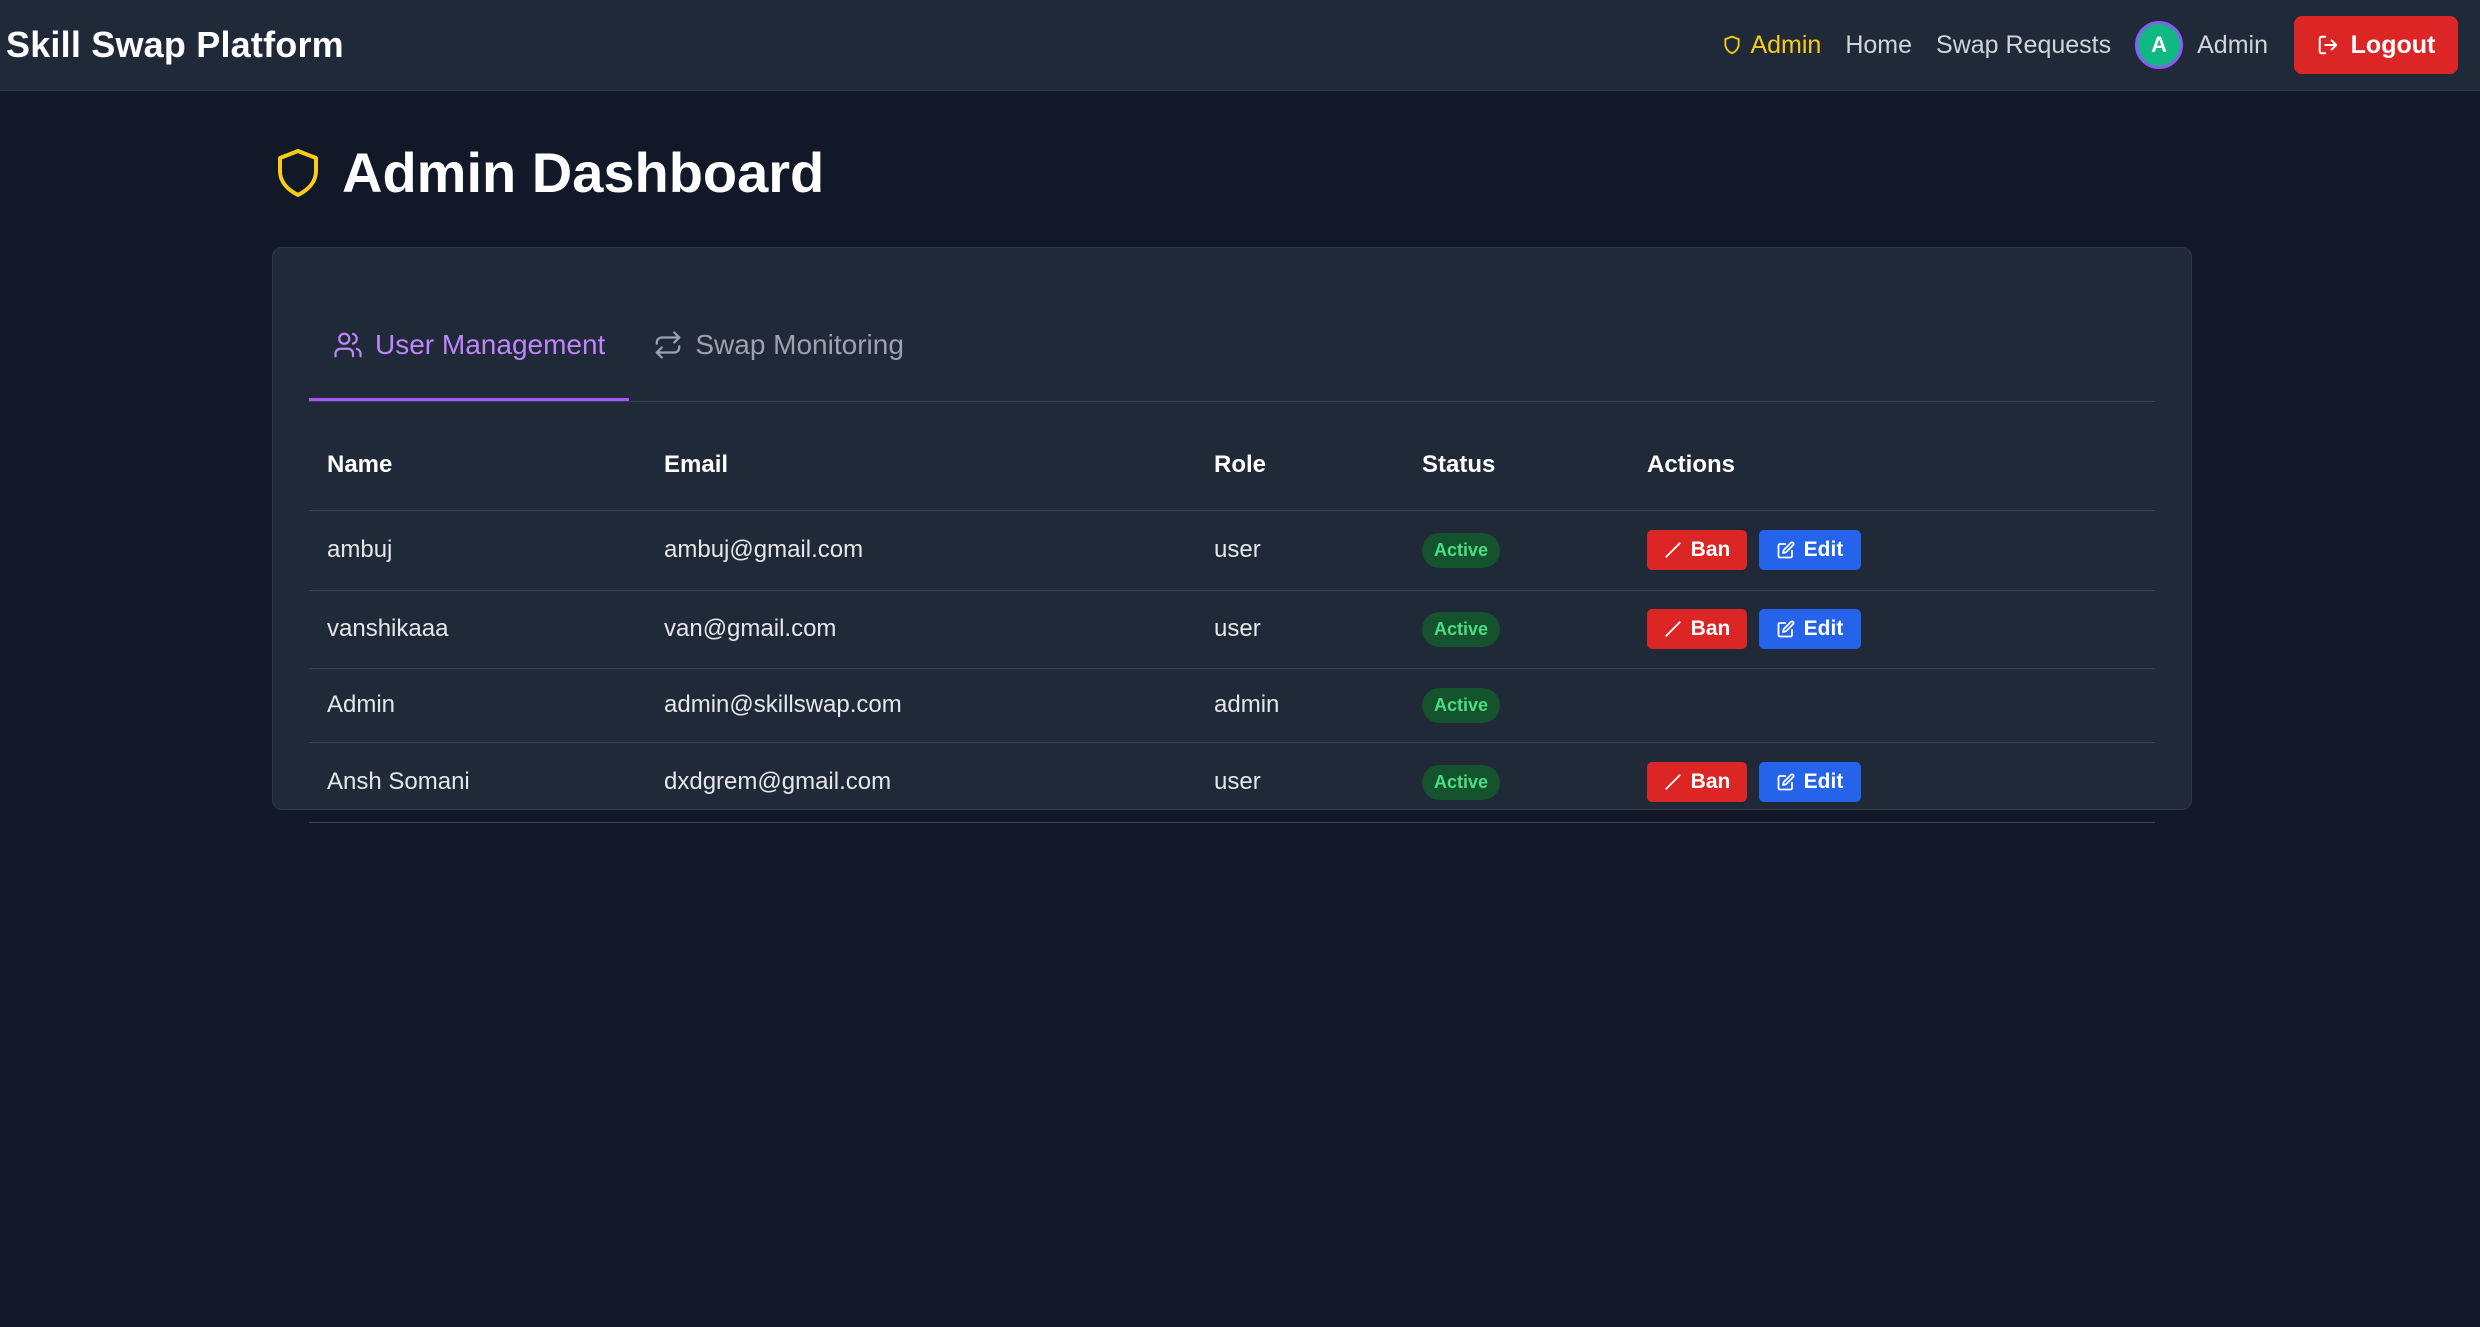 Image resolution: width=2480 pixels, height=1327 pixels. Describe the element at coordinates (486, 782) in the screenshot. I see `cell-name: Ansh Somani` at that location.